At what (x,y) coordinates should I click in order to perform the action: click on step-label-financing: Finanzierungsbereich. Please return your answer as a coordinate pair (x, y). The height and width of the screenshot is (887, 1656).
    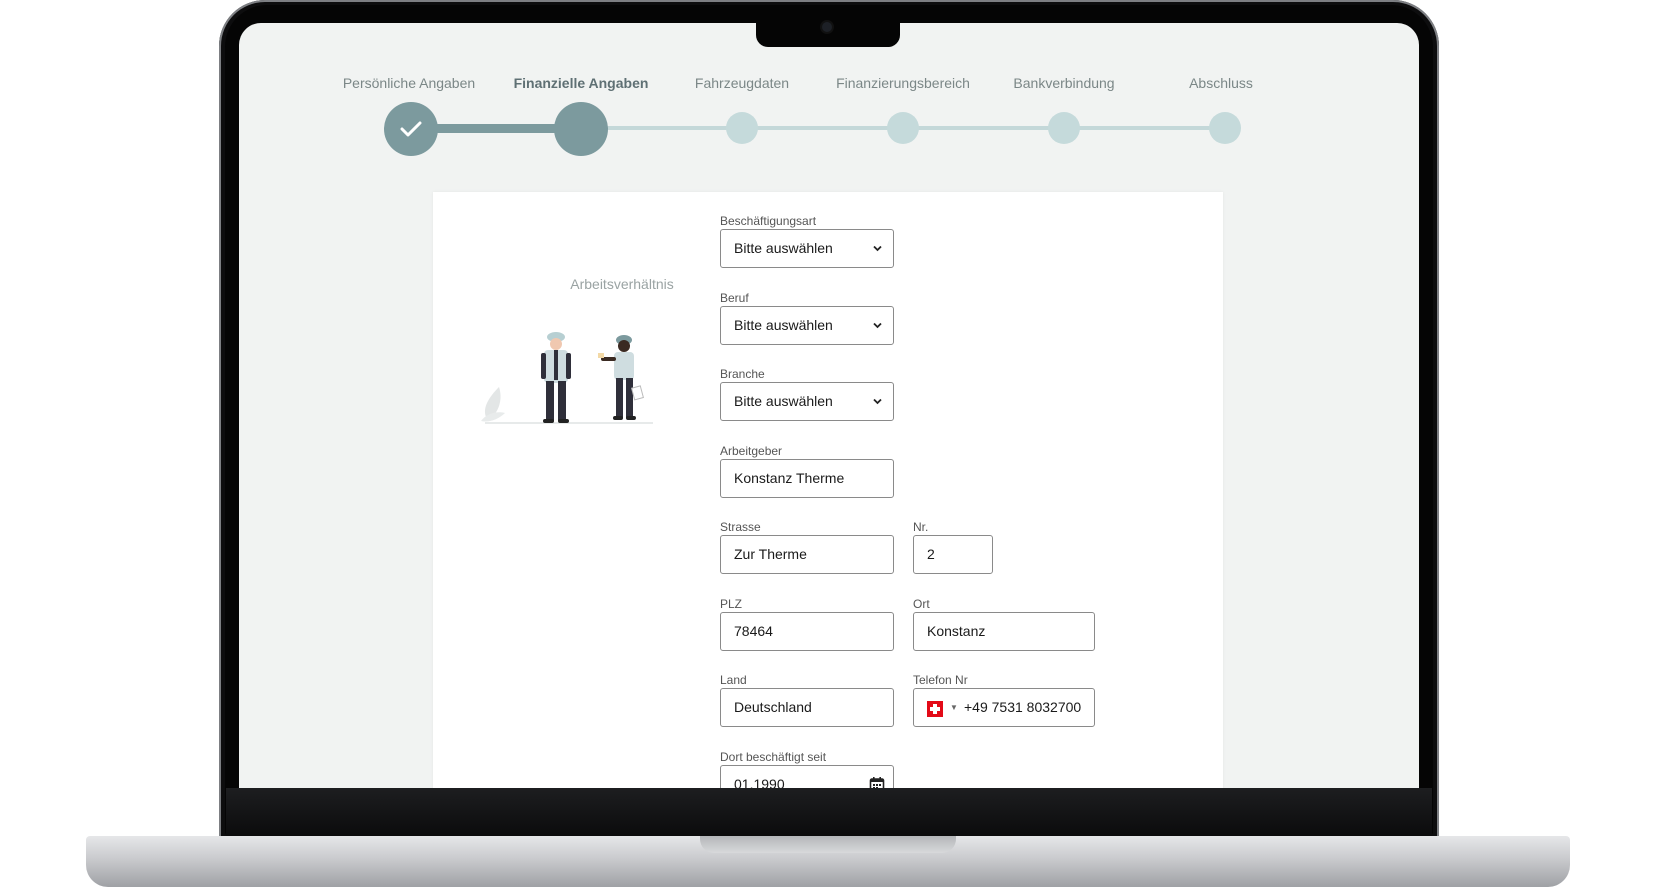
    Looking at the image, I should click on (903, 83).